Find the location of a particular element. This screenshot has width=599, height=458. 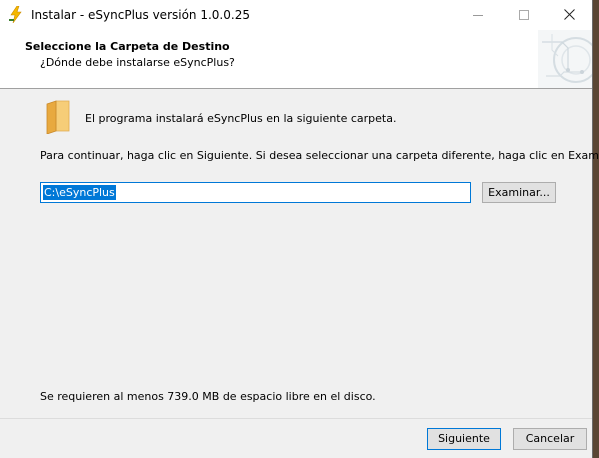

next-button: Siguiente is located at coordinates (464, 439).